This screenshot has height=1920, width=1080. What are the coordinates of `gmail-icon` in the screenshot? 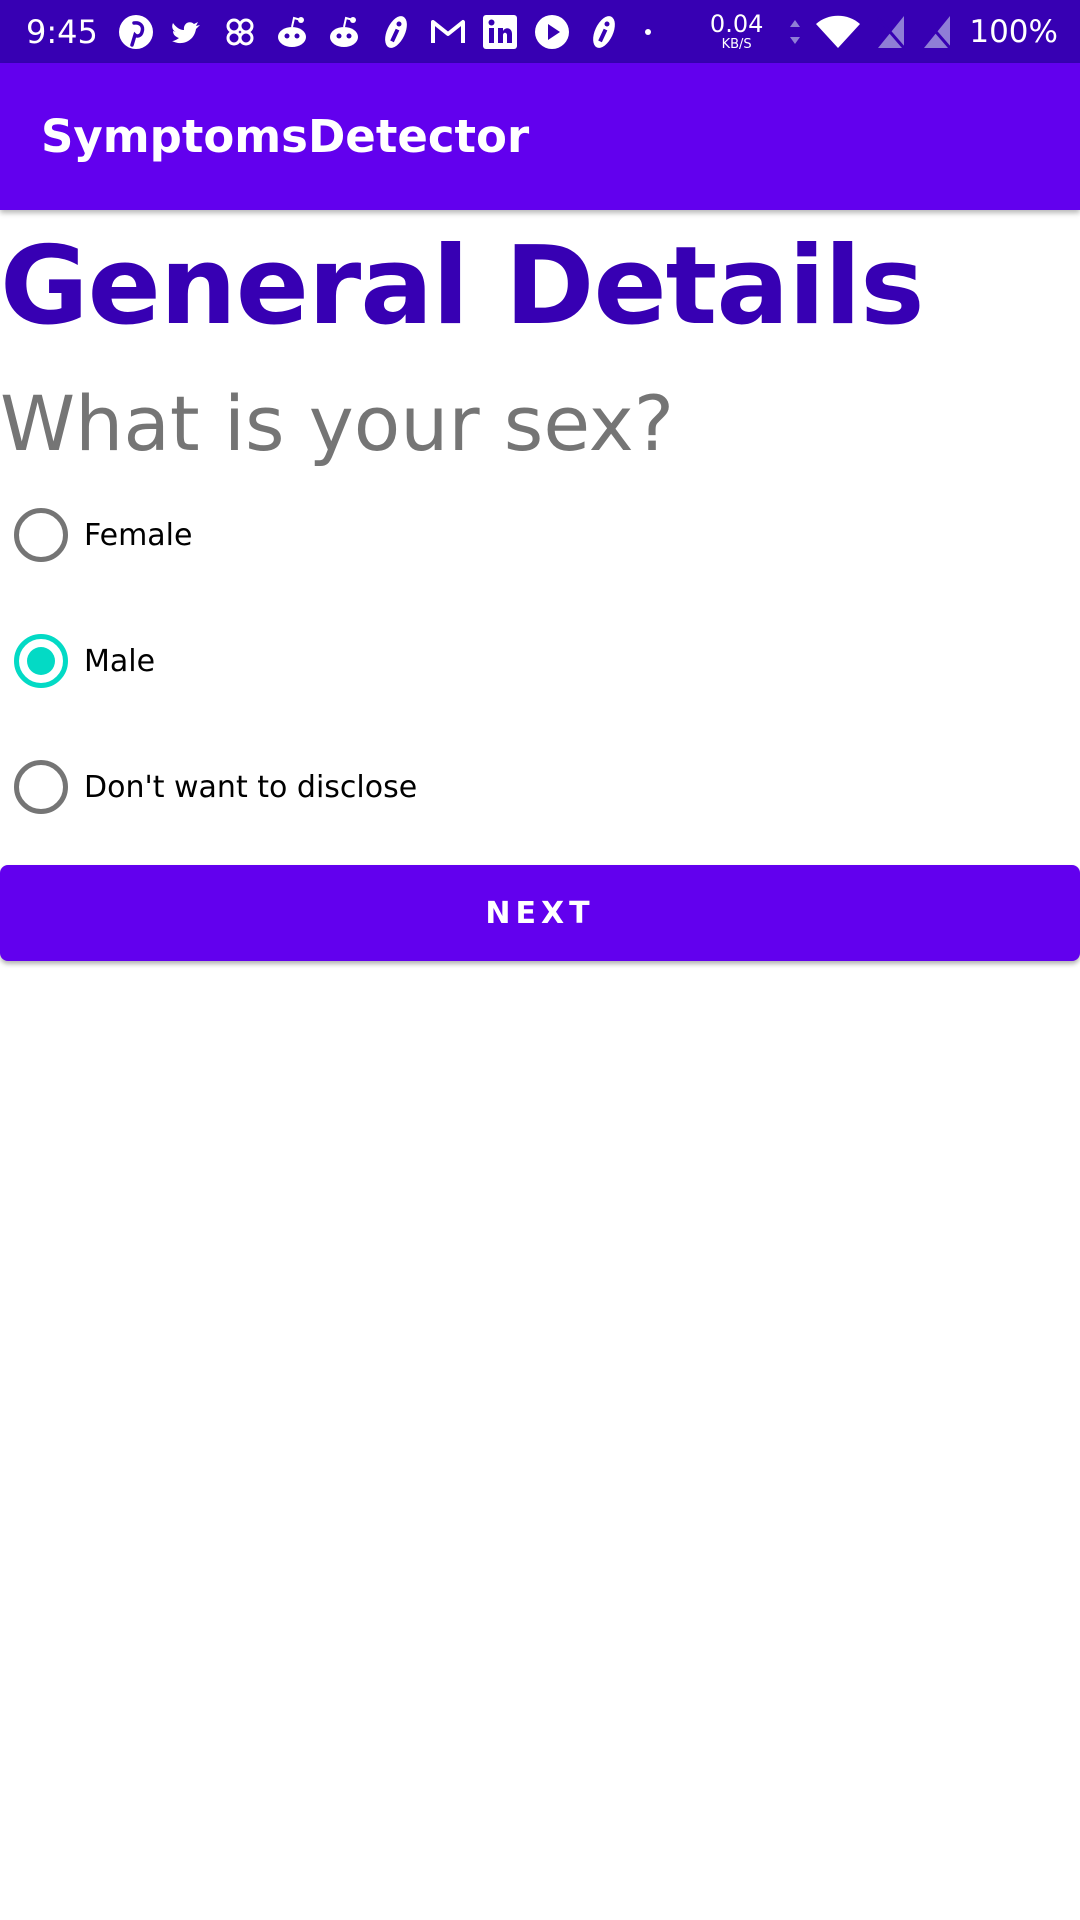 It's located at (448, 32).